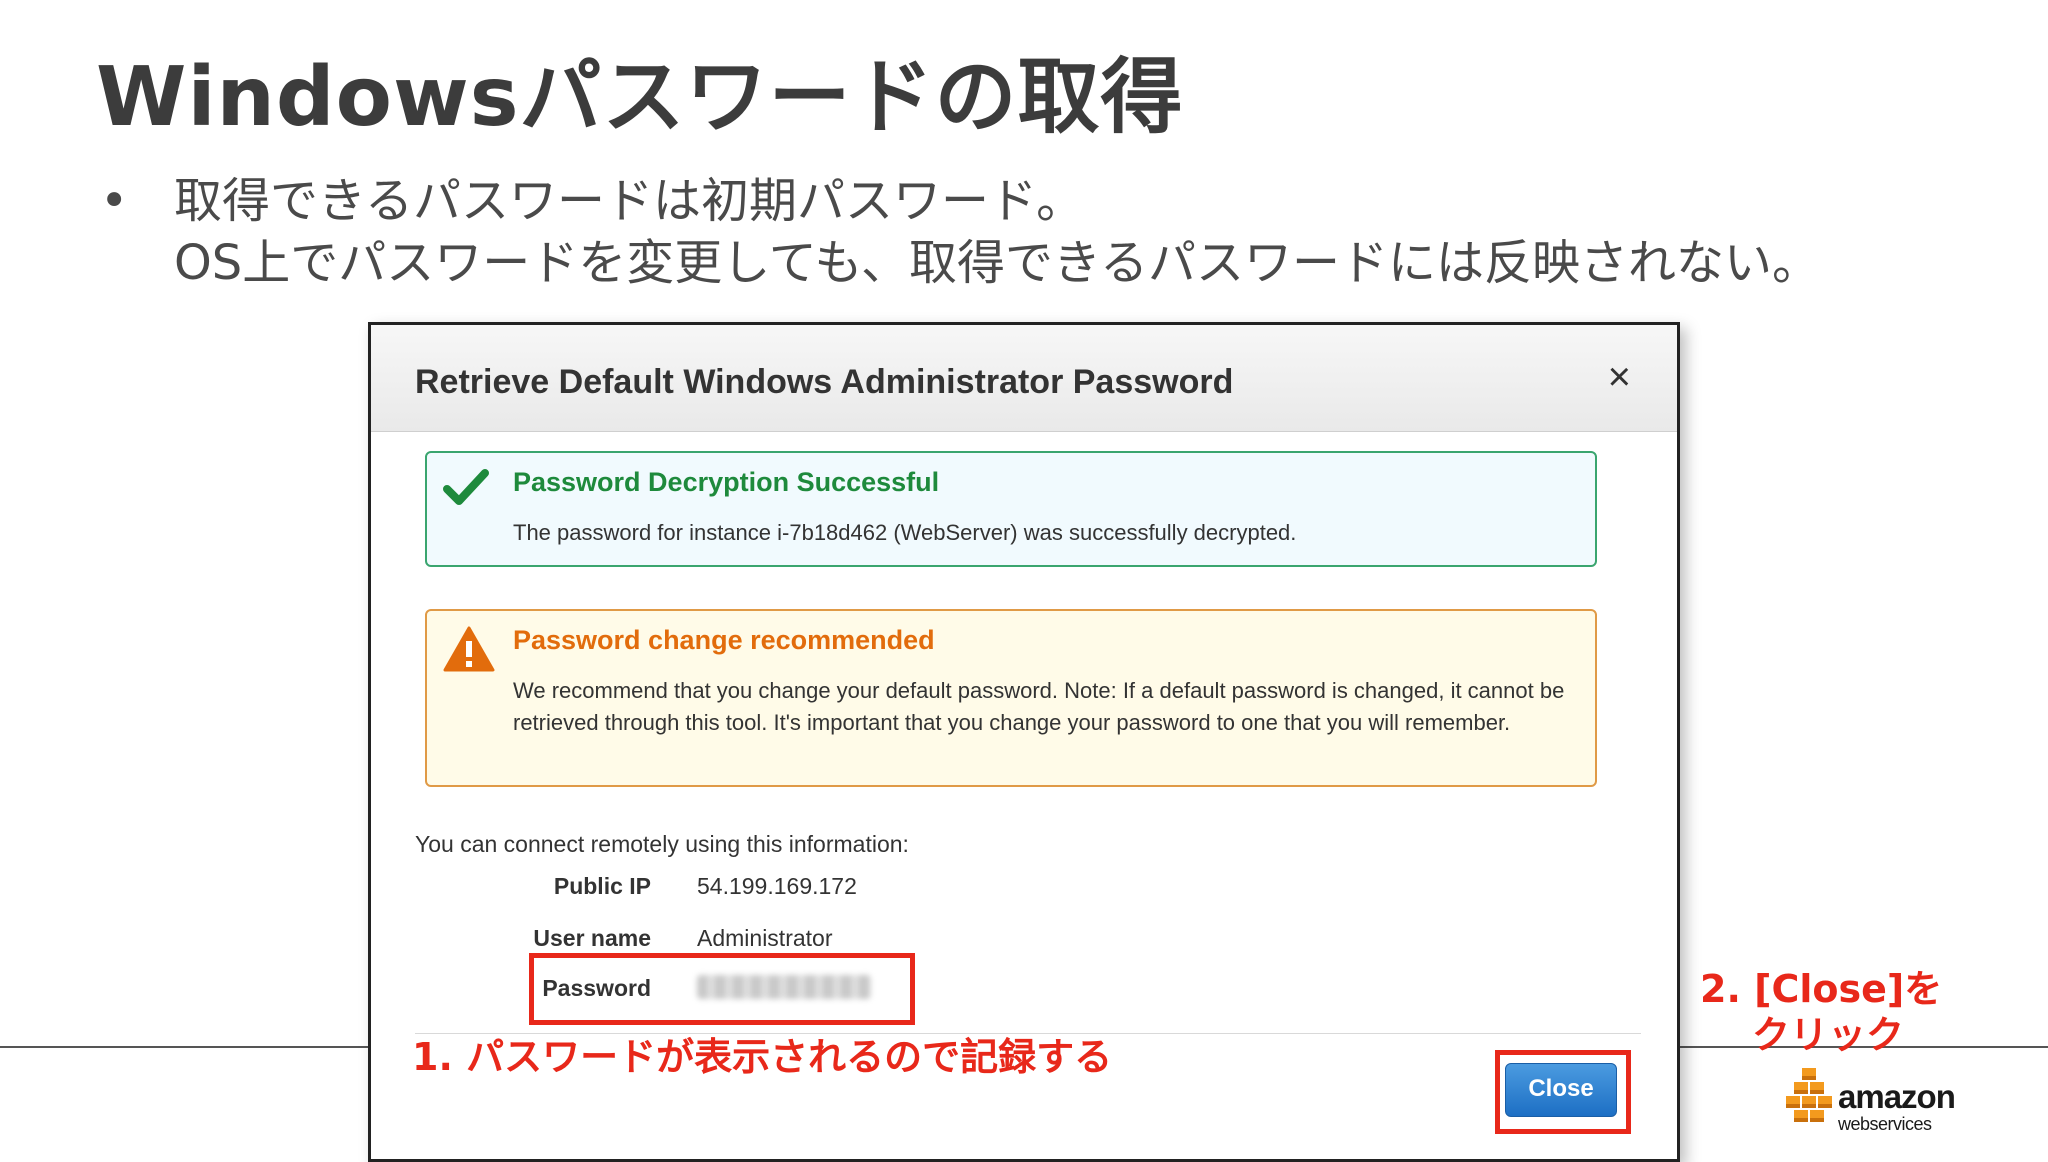 The height and width of the screenshot is (1162, 2048). What do you see at coordinates (997, 263) in the screenshot?
I see `bullet-line-2: OS上でパスワードを変更しても、取得できるパスワードには反映されない。` at bounding box center [997, 263].